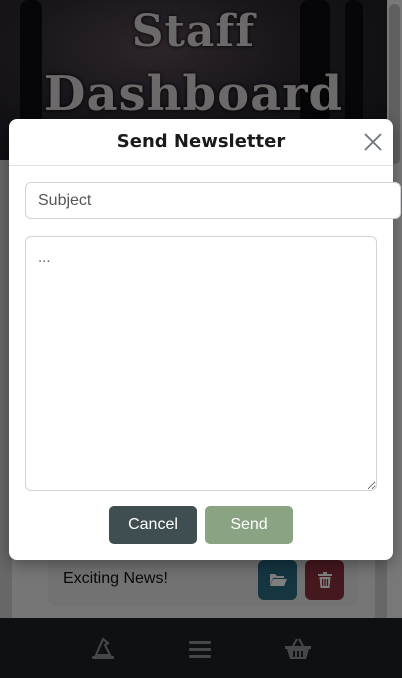 This screenshot has width=402, height=678. I want to click on subject-input, so click(213, 200).